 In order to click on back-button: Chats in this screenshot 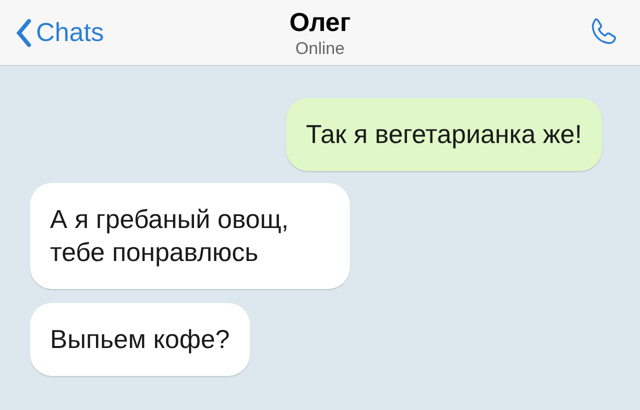, I will do `click(60, 32)`.